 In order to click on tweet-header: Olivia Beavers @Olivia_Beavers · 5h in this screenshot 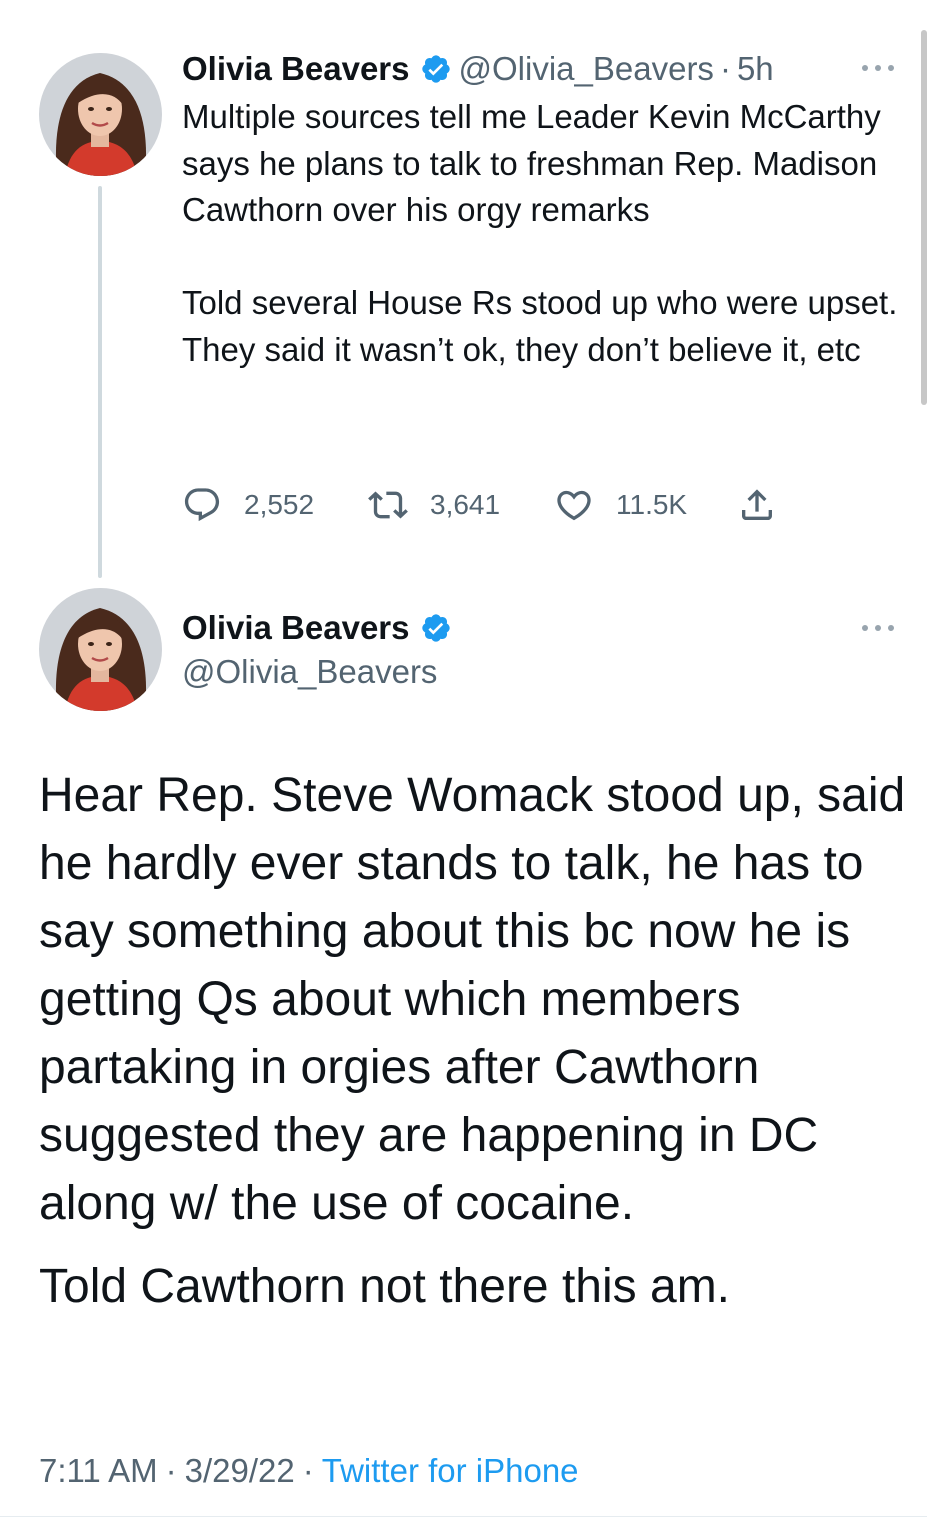, I will do `click(478, 69)`.